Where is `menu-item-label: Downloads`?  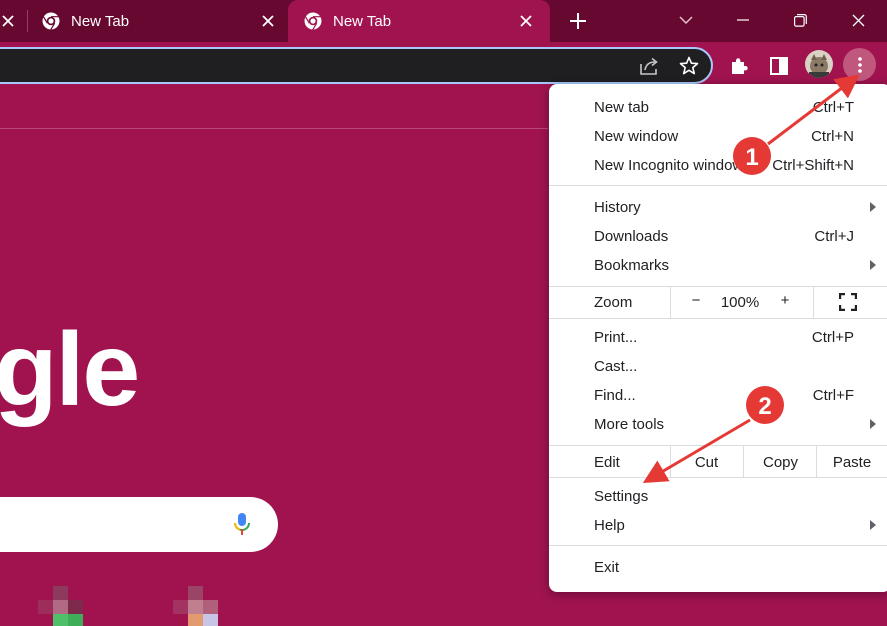
menu-item-label: Downloads is located at coordinates (631, 236).